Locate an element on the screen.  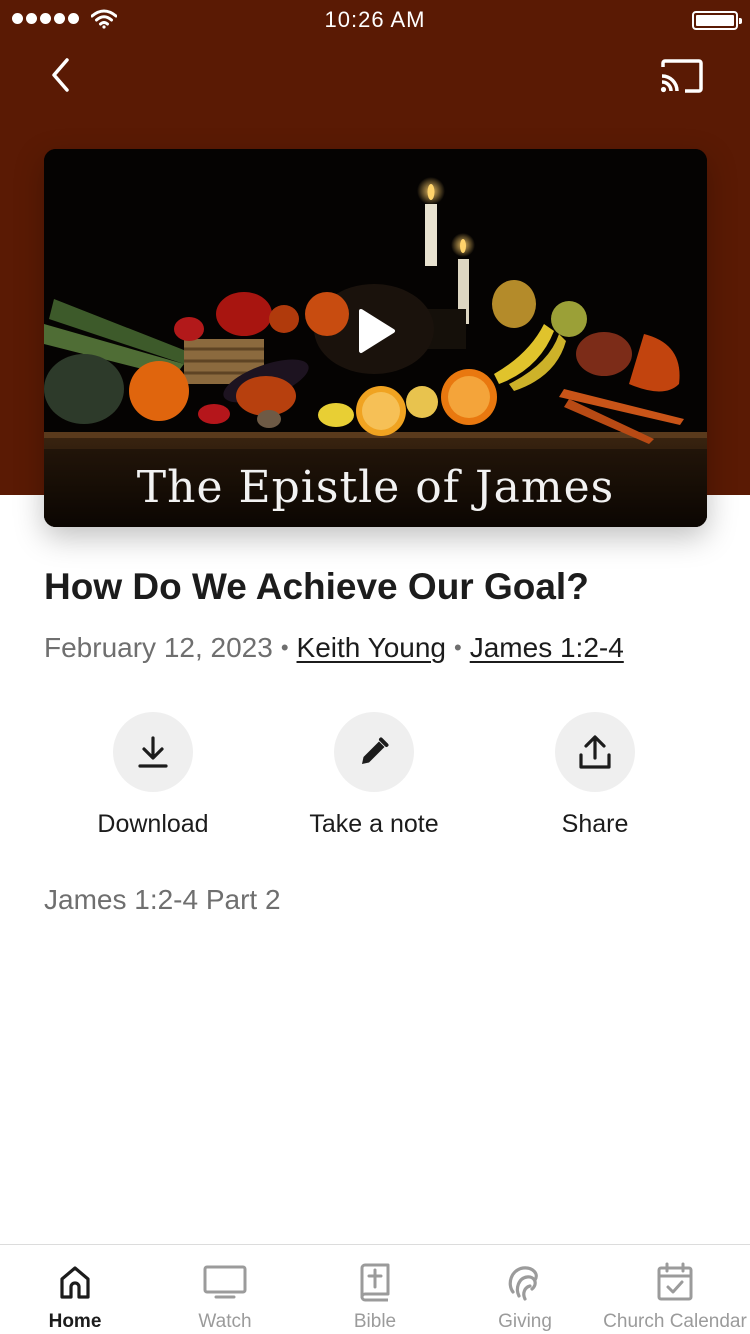
pencil-icon is located at coordinates (375, 750).